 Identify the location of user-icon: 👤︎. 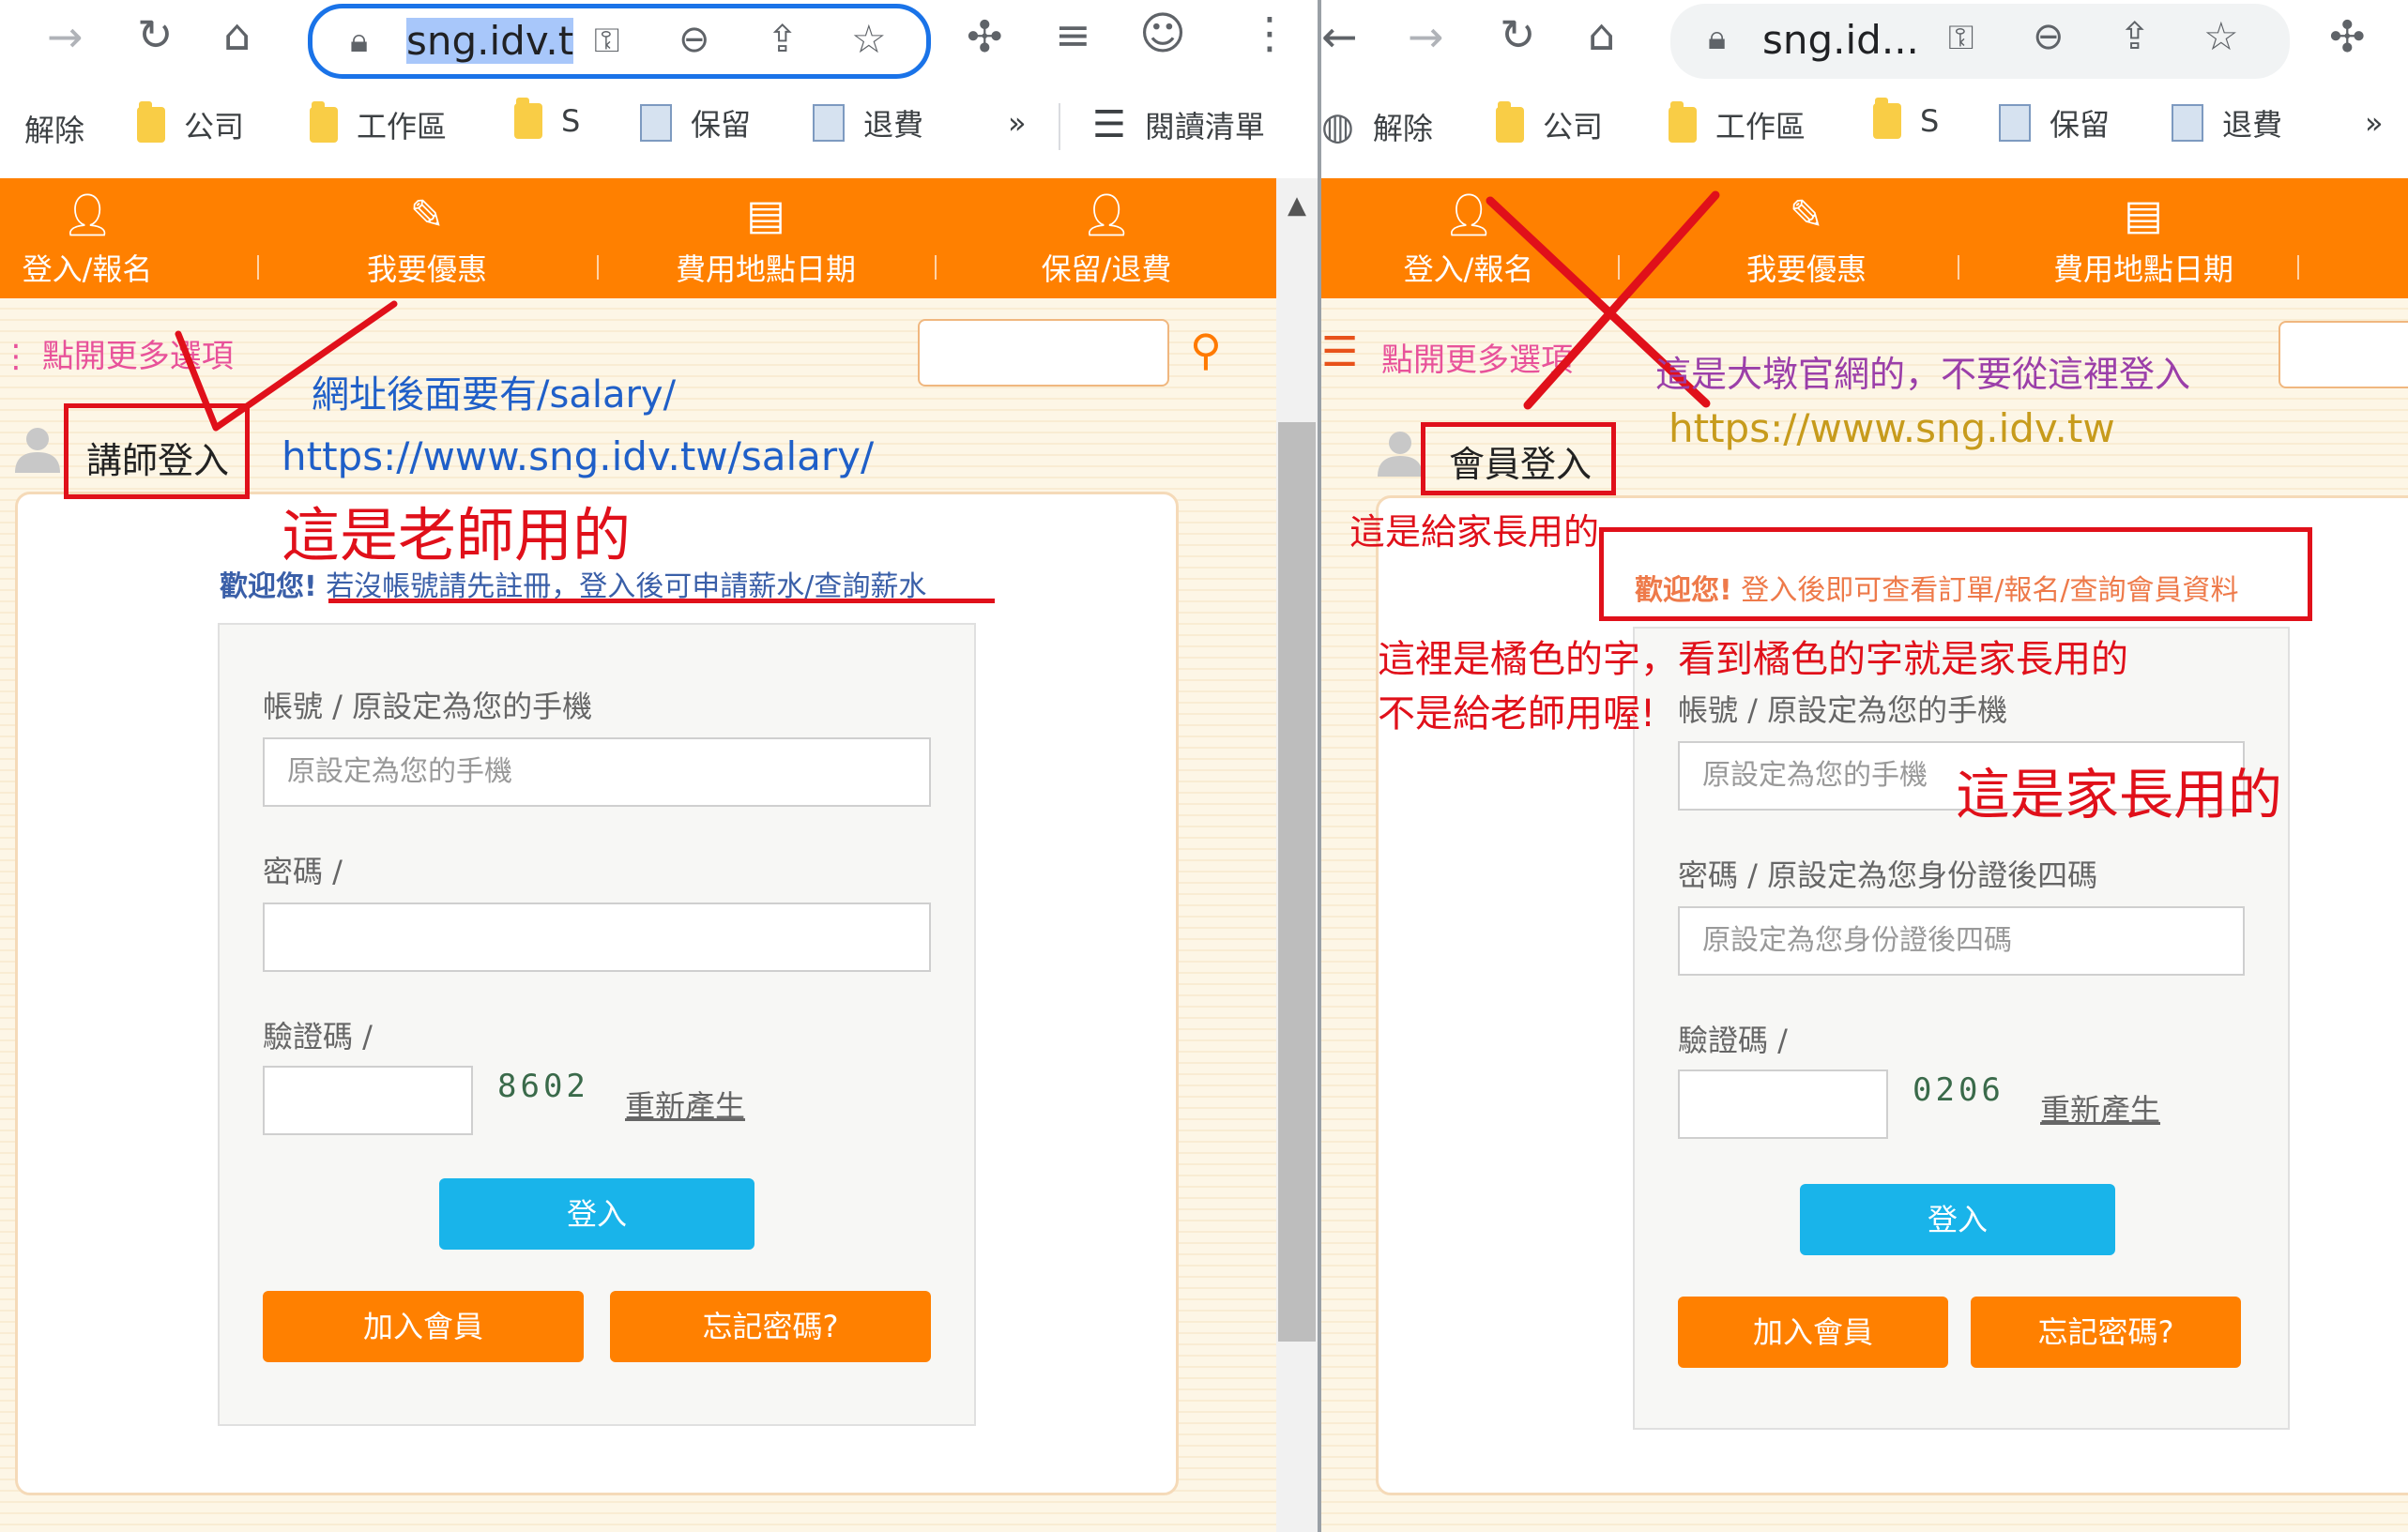
(87, 215).